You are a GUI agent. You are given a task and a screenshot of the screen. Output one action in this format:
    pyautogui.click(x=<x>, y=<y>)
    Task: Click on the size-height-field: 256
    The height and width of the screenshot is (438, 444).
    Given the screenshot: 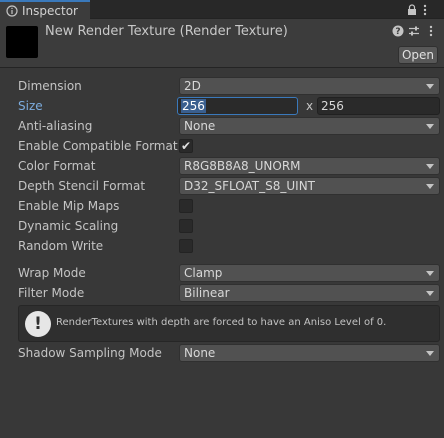 What is the action you would take?
    pyautogui.click(x=378, y=106)
    